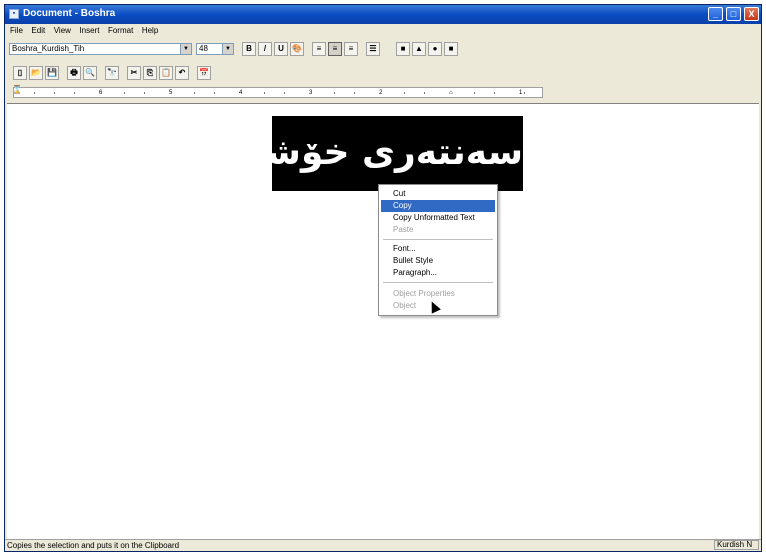 The width and height of the screenshot is (766, 555). I want to click on minimize-button: _, so click(715, 14).